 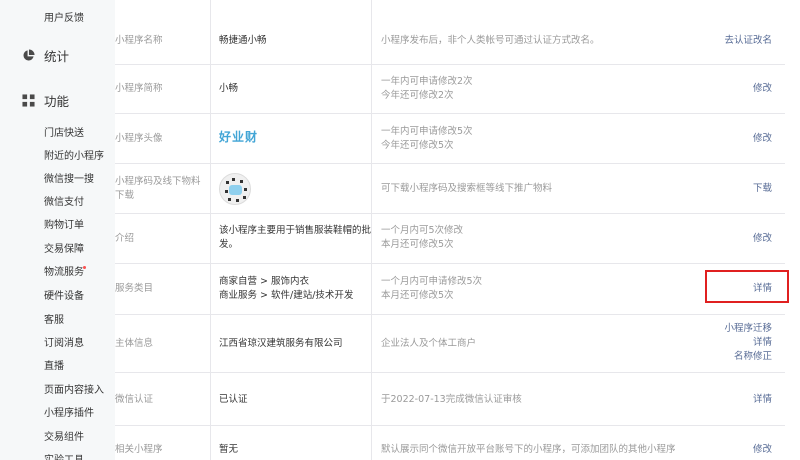 I want to click on sidebar-item-customer-service: 客服, so click(x=54, y=318).